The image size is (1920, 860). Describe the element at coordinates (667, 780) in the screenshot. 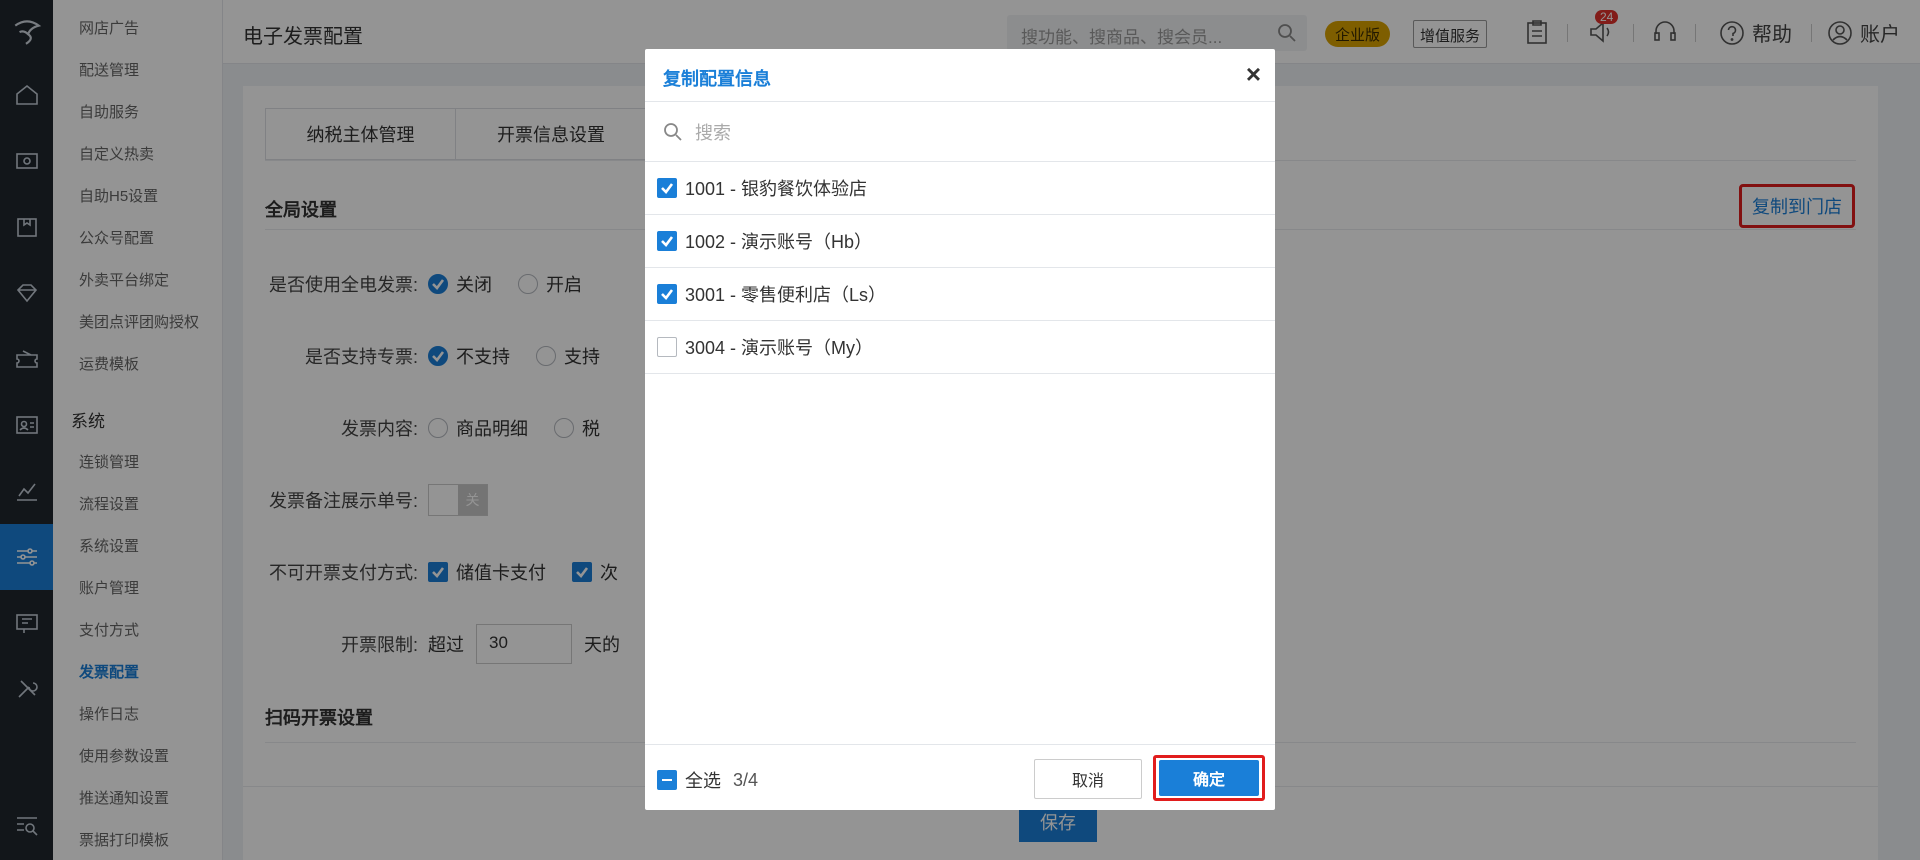

I see `indeterminate-icon` at that location.